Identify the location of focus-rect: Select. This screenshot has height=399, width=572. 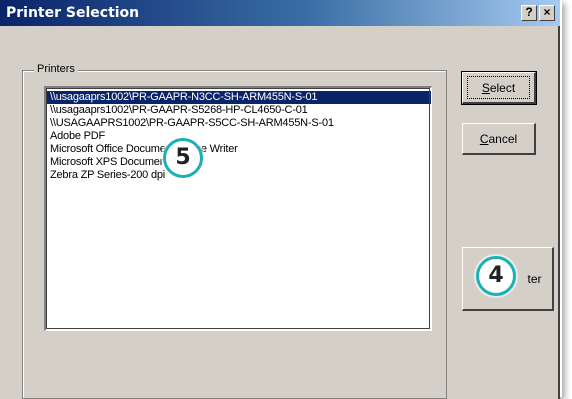
(498, 87).